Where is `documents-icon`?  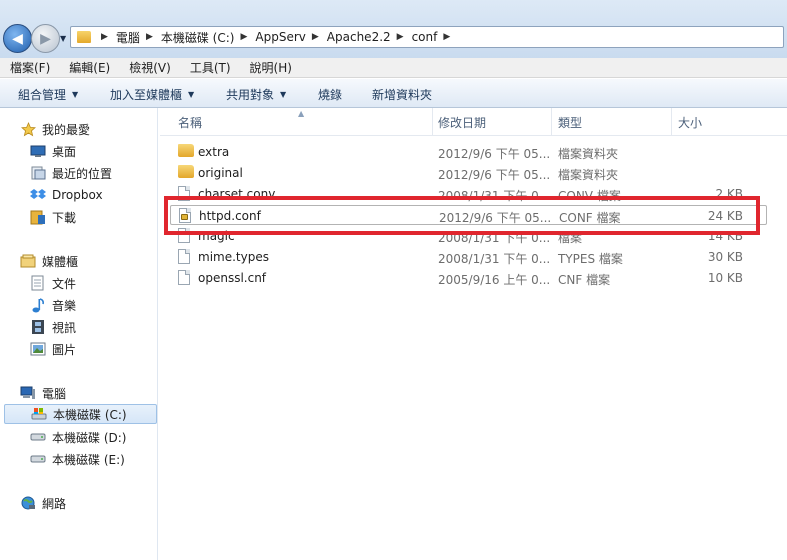 documents-icon is located at coordinates (38, 283).